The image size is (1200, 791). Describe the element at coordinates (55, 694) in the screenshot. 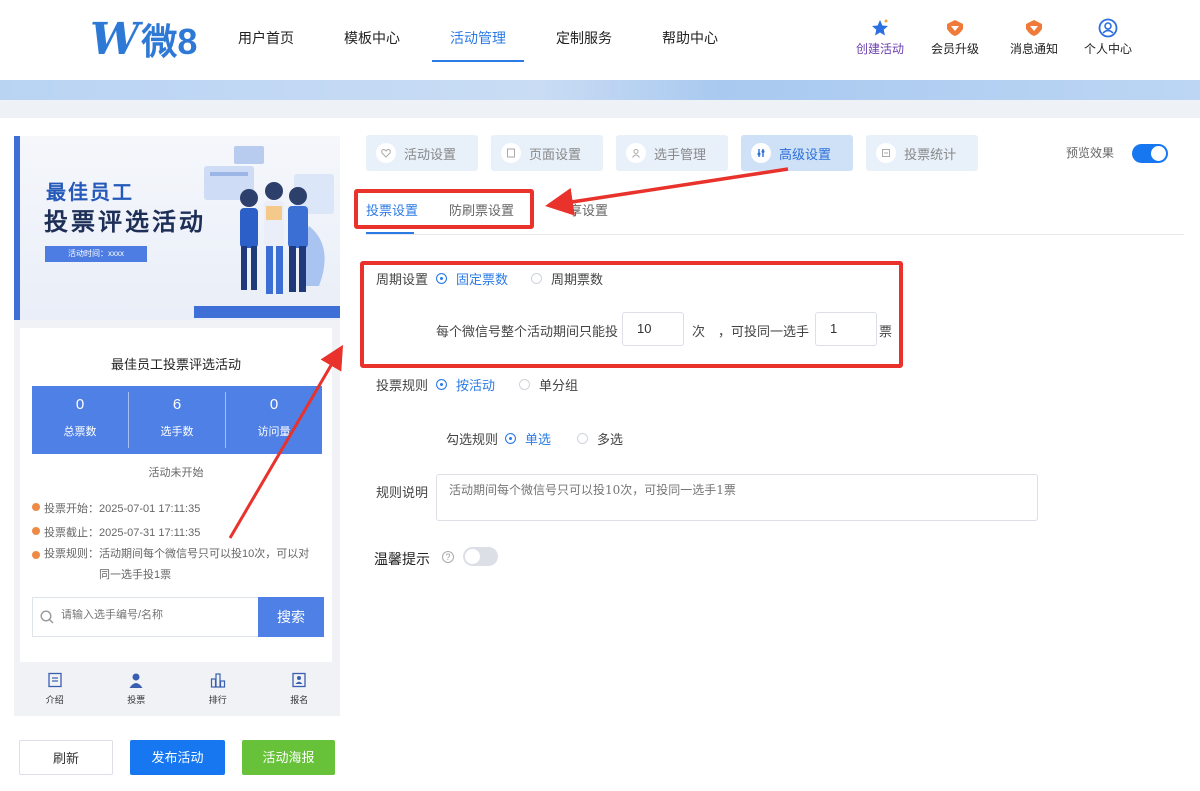

I see `tab-intro: 介绍` at that location.